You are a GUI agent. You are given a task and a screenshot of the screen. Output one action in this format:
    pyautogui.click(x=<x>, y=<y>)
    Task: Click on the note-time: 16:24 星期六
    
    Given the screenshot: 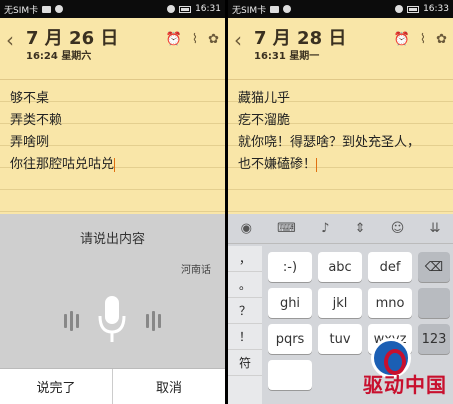 What is the action you would take?
    pyautogui.click(x=59, y=56)
    